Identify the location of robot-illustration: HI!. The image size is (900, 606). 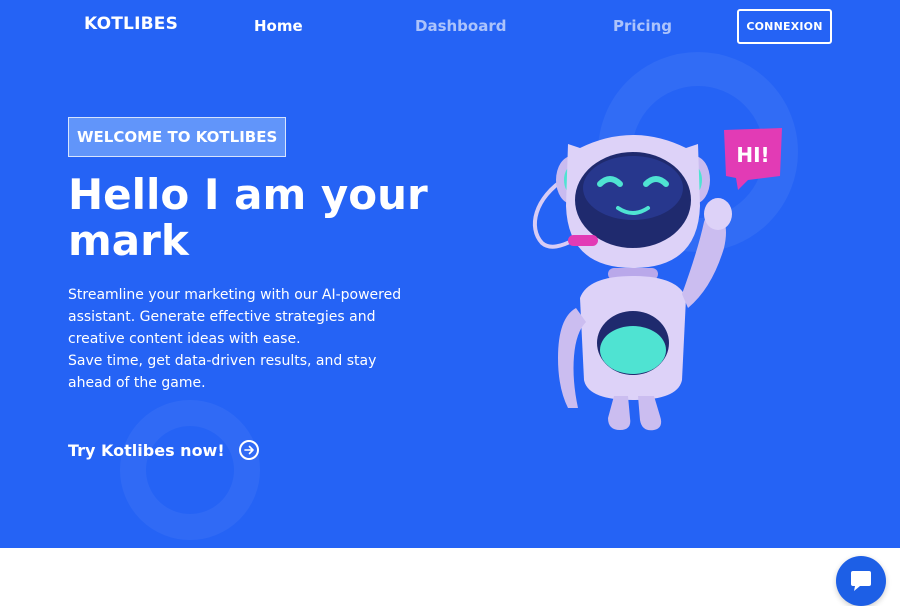
(657, 279).